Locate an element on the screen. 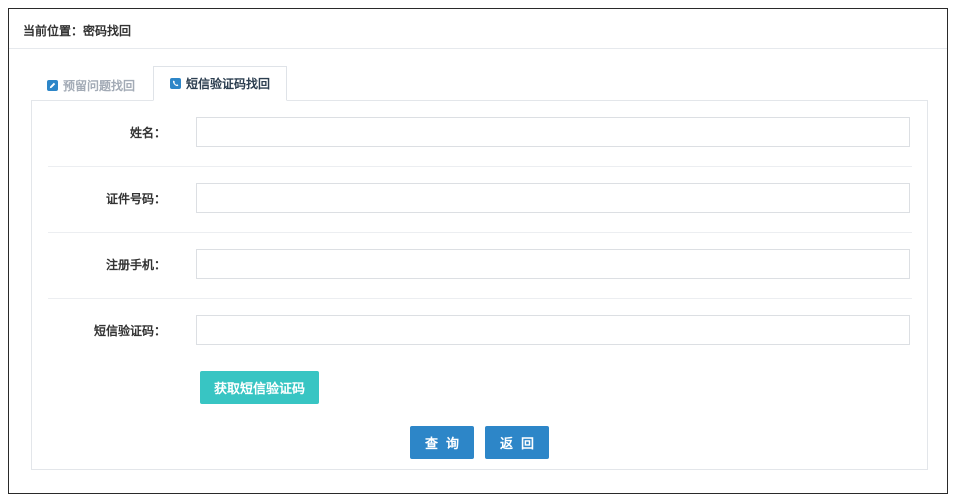 The width and height of the screenshot is (956, 500). edit-icon is located at coordinates (52, 85).